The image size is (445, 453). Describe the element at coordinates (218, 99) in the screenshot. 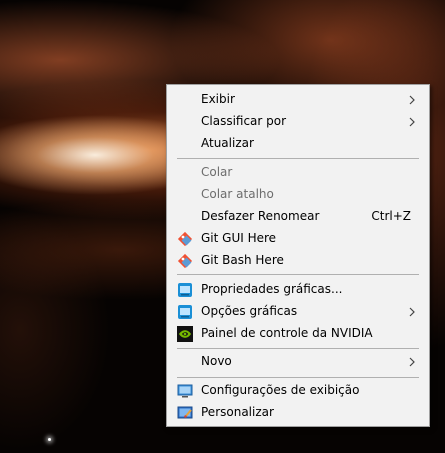

I see `menu-item-label: Exibir` at that location.